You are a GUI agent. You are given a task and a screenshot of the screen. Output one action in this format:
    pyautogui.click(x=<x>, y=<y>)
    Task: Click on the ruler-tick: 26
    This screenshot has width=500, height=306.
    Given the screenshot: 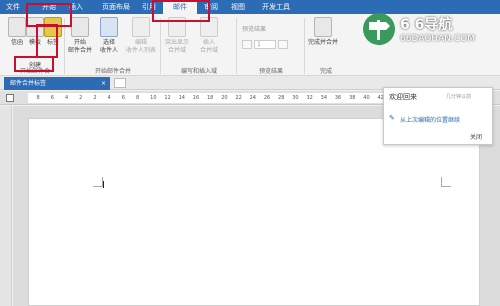 What is the action you would take?
    pyautogui.click(x=267, y=98)
    